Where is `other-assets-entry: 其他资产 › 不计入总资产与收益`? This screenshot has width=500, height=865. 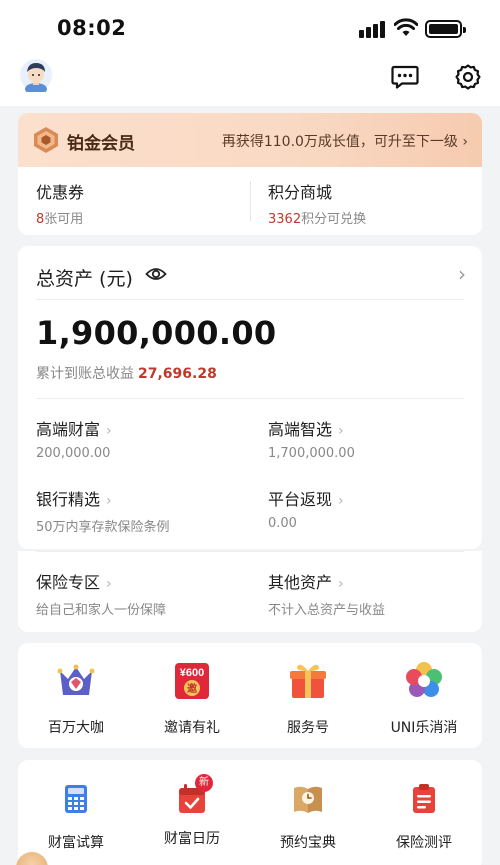
other-assets-entry: 其他资产 › 不计入总资产与收益 is located at coordinates (326, 593).